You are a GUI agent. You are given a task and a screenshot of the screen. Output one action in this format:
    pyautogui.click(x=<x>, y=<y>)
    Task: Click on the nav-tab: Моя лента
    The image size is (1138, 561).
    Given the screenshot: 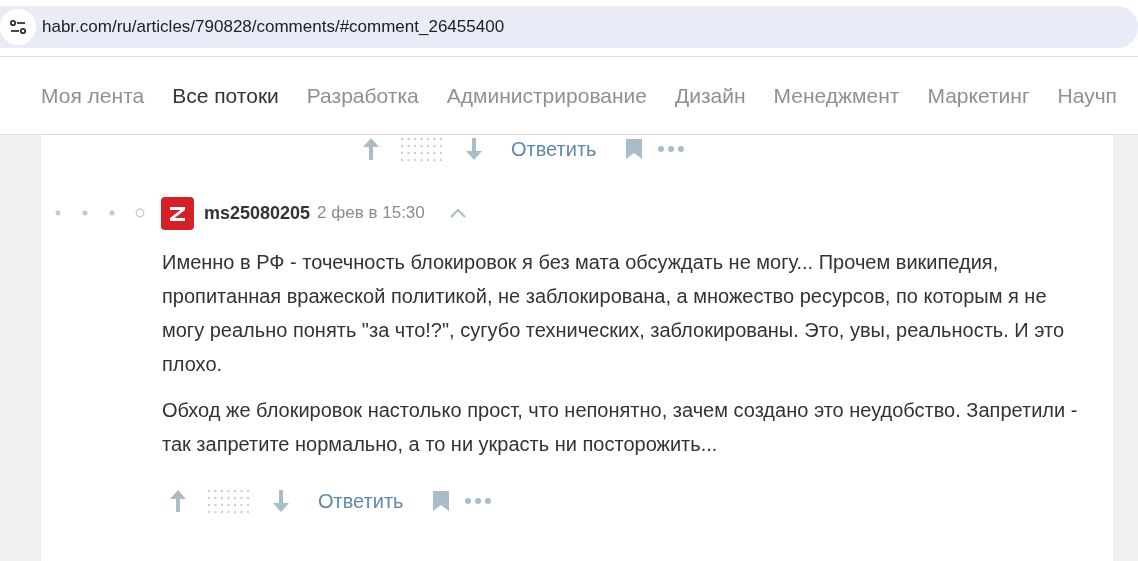 What is the action you would take?
    pyautogui.click(x=93, y=95)
    